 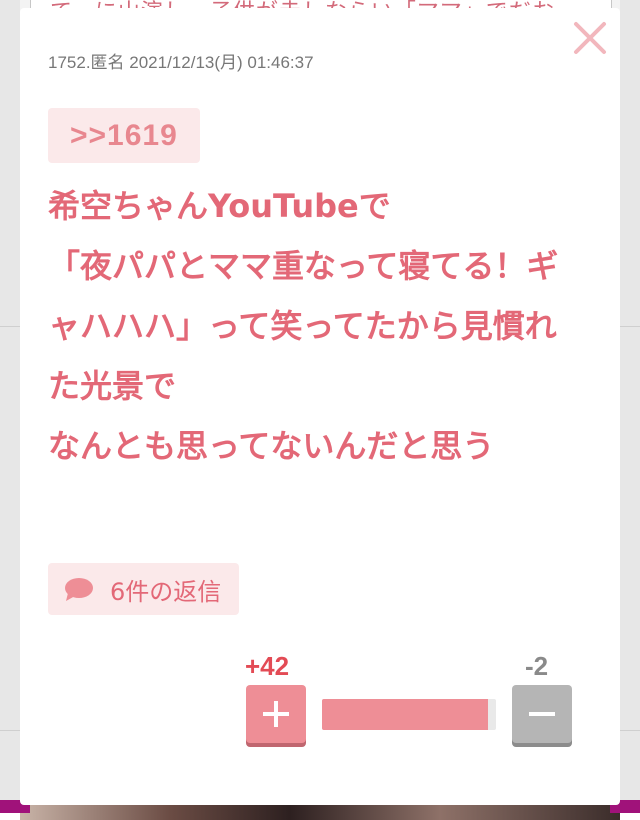 What do you see at coordinates (79, 589) in the screenshot?
I see `speech-bubble-icon` at bounding box center [79, 589].